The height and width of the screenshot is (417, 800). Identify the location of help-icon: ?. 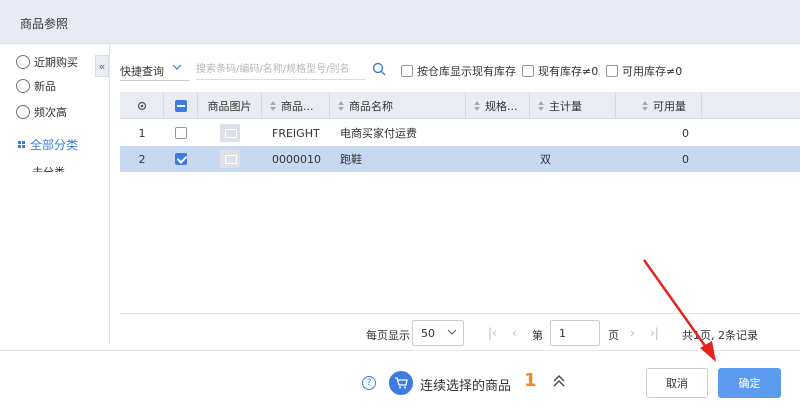
(369, 383).